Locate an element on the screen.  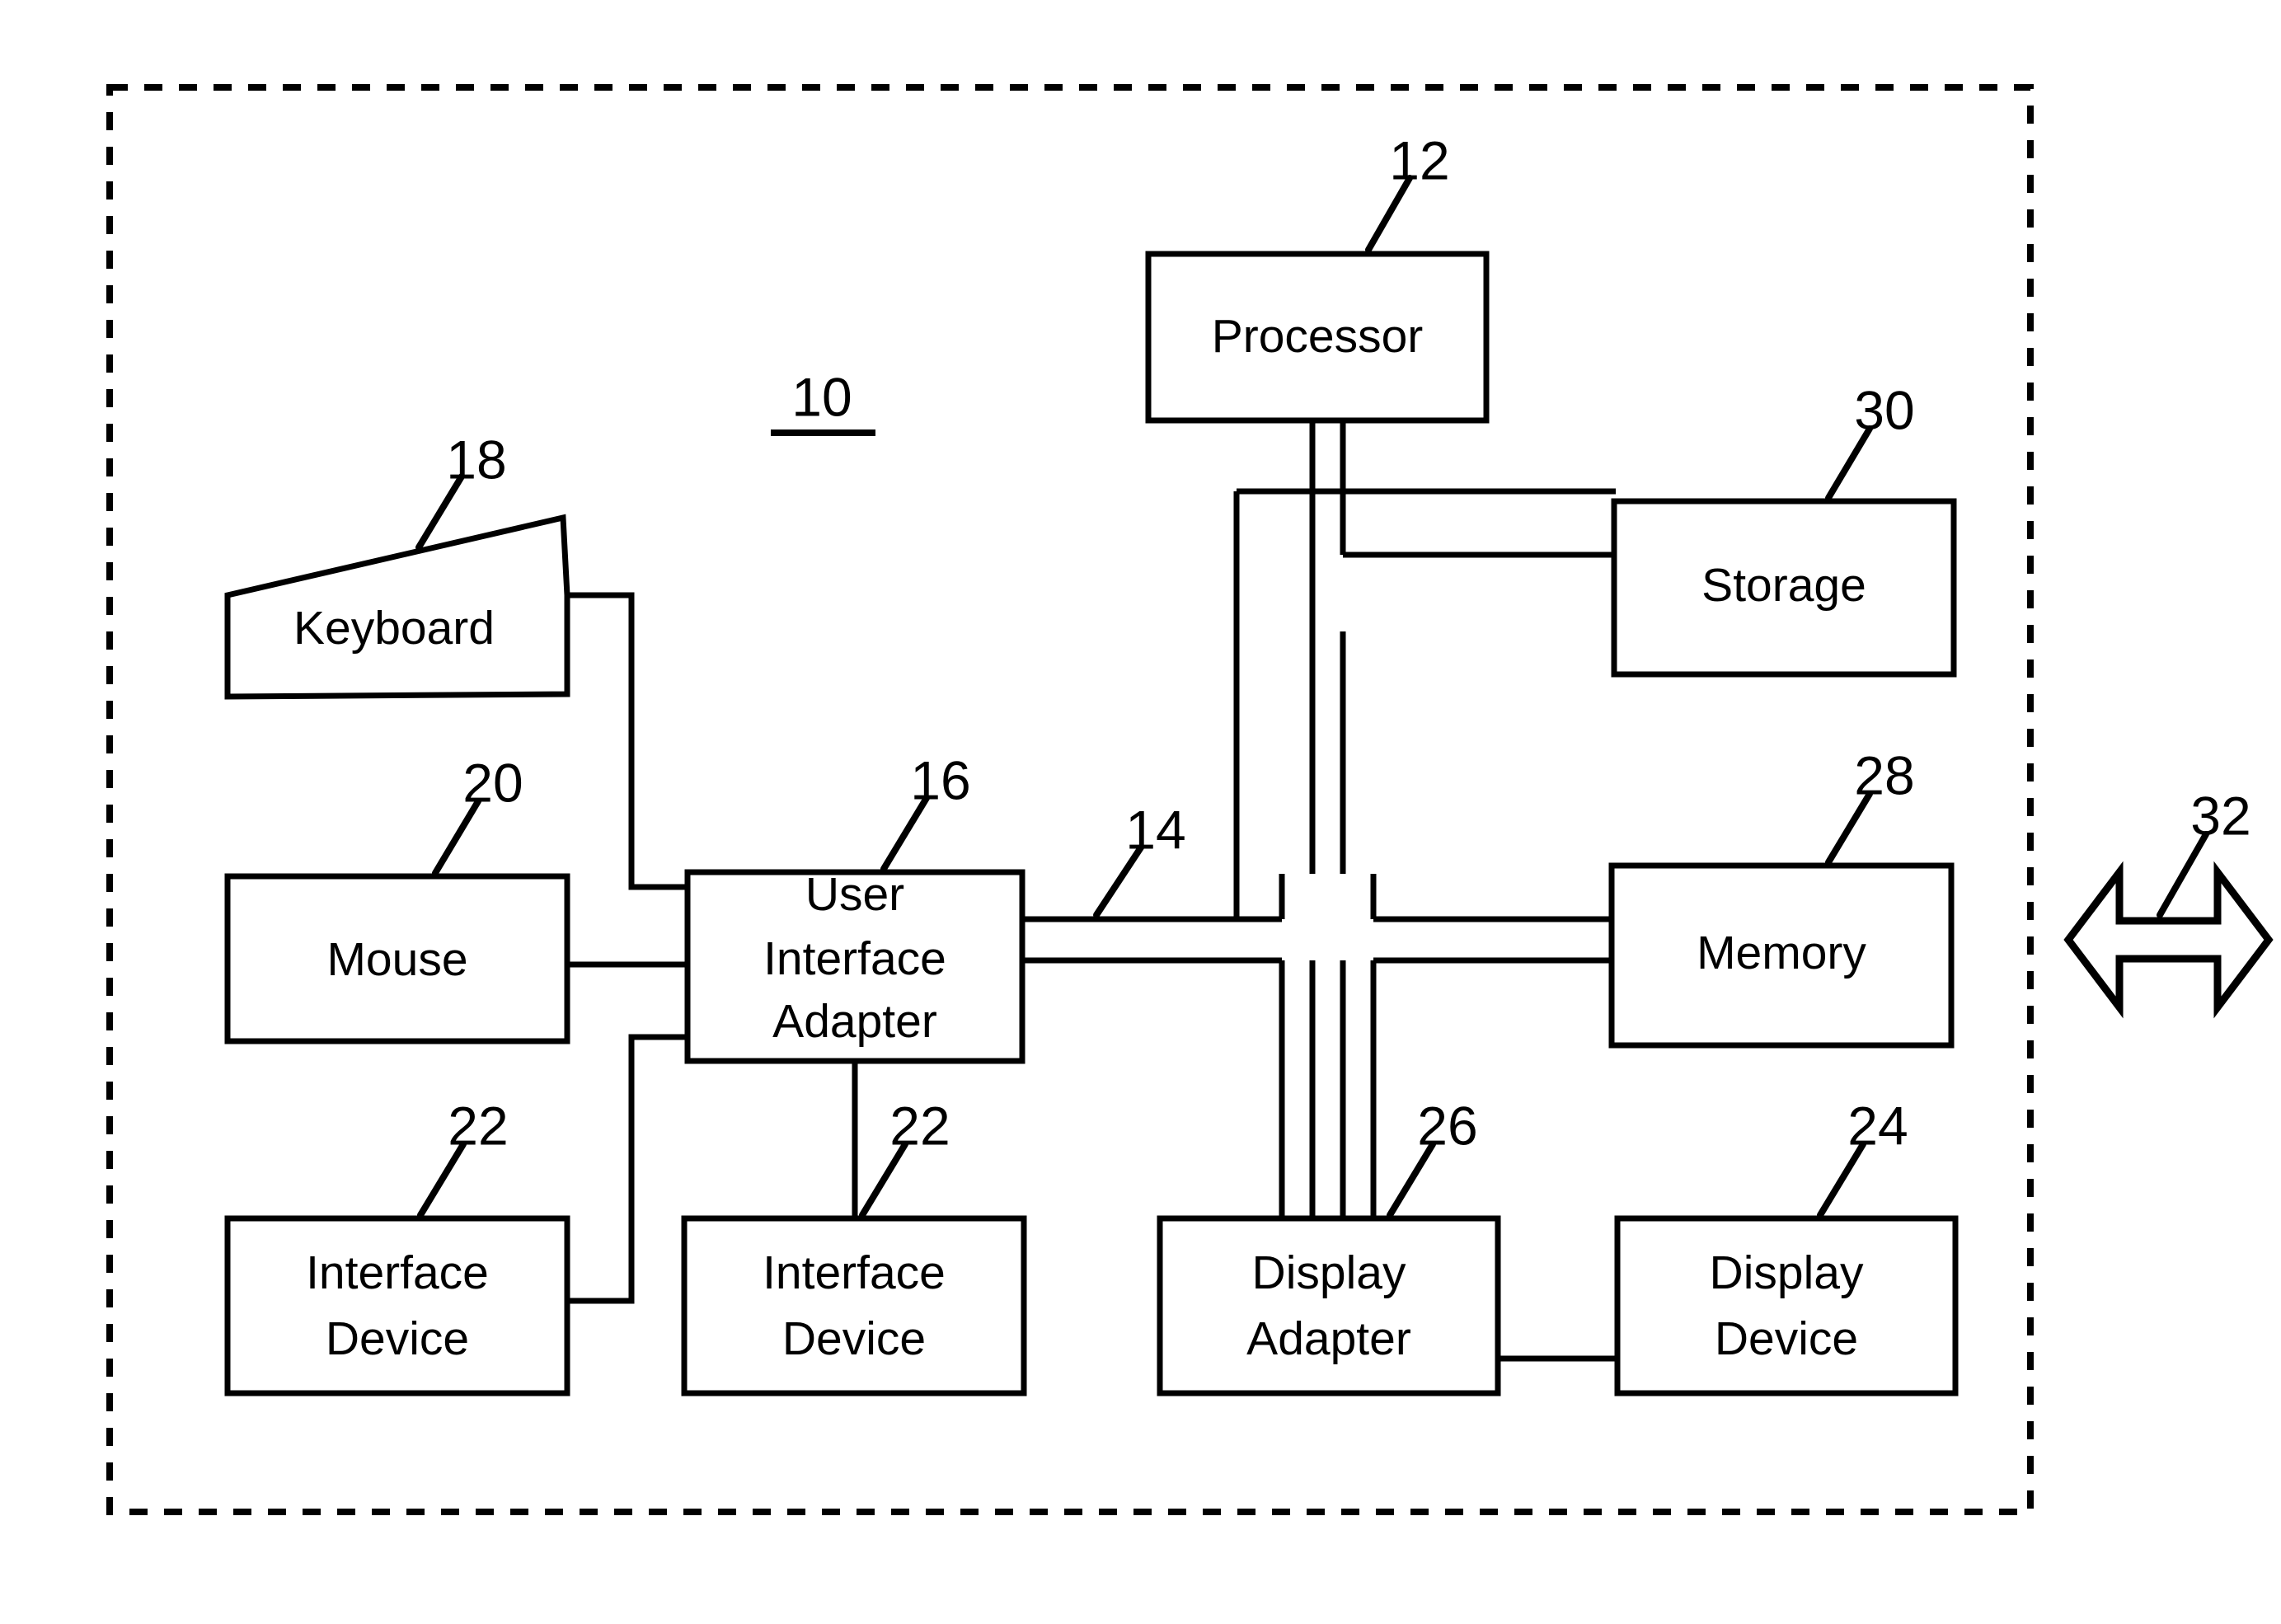
block-interface-device-left-rect is located at coordinates (397, 1306).